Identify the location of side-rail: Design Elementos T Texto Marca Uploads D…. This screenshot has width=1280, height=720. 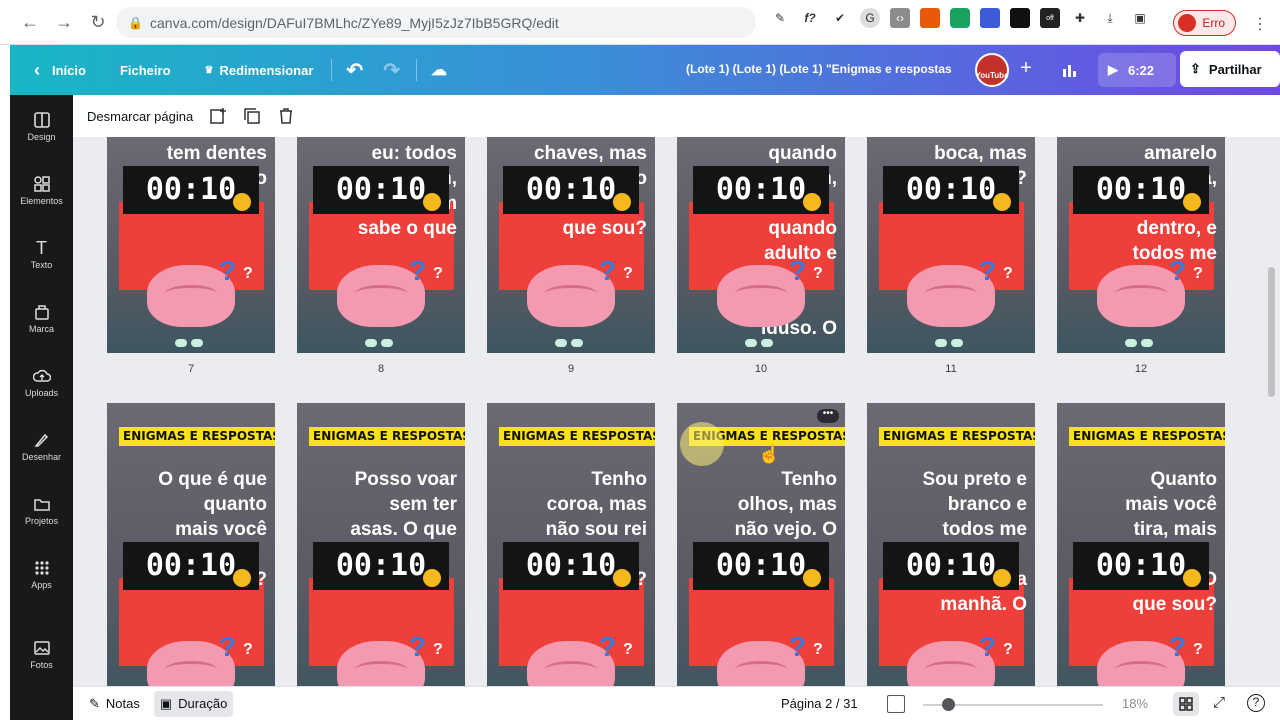
(41, 407).